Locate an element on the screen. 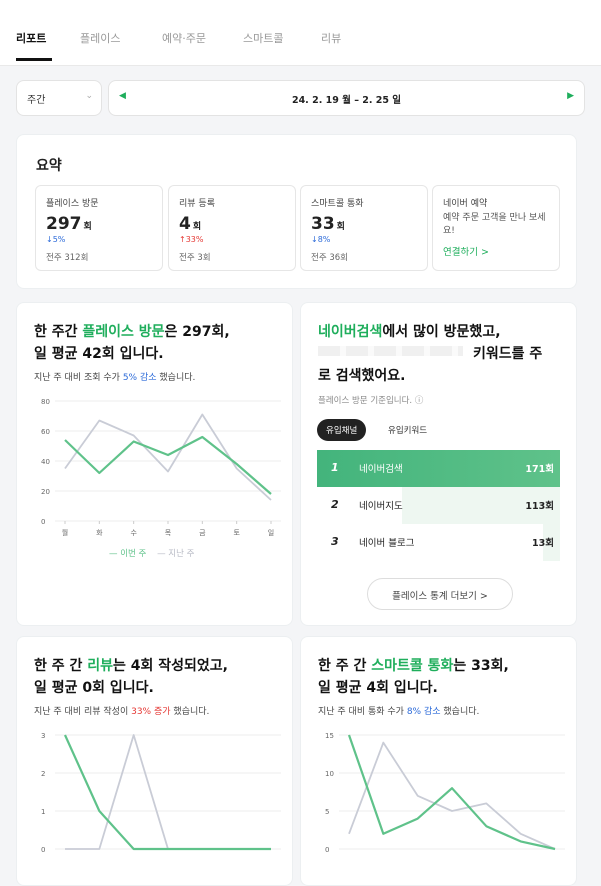 Image resolution: width=601 pixels, height=886 pixels. headline-text: 에서 많이 방문했고, is located at coordinates (441, 332).